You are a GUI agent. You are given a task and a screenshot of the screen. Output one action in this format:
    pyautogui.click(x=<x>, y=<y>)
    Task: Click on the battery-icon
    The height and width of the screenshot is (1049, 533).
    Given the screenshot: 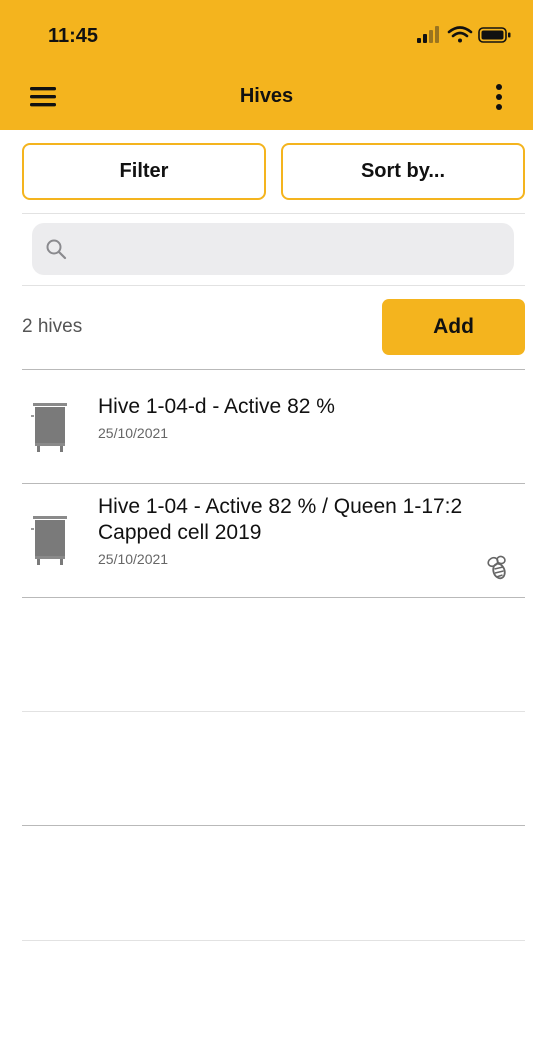 What is the action you would take?
    pyautogui.click(x=494, y=35)
    